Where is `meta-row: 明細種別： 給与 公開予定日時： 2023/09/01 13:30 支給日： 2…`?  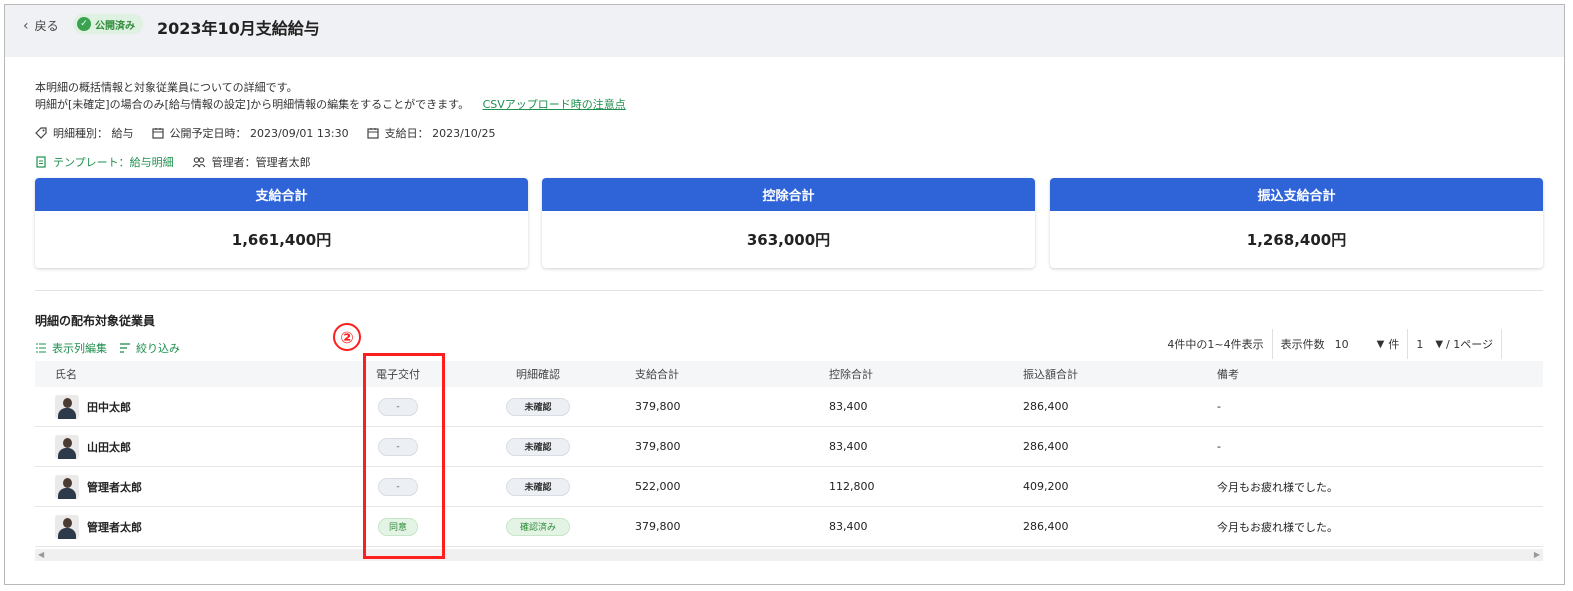
meta-row: 明細種別： 給与 公開予定日時： 2023/09/01 13:30 支給日： 2… is located at coordinates (265, 133).